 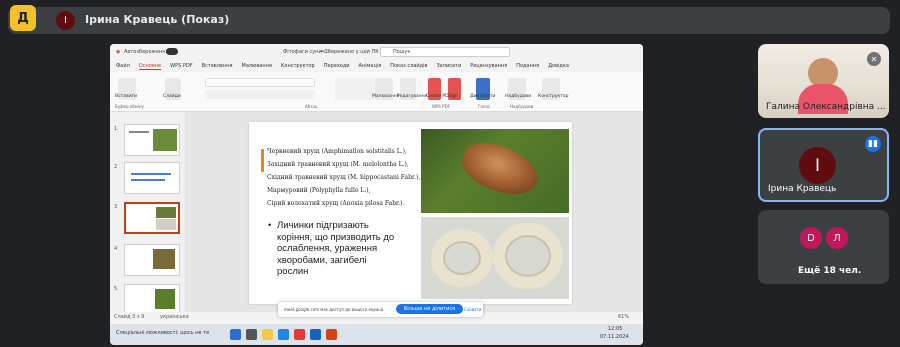 What do you see at coordinates (172, 51) in the screenshot?
I see `autosave-toggle` at bounding box center [172, 51].